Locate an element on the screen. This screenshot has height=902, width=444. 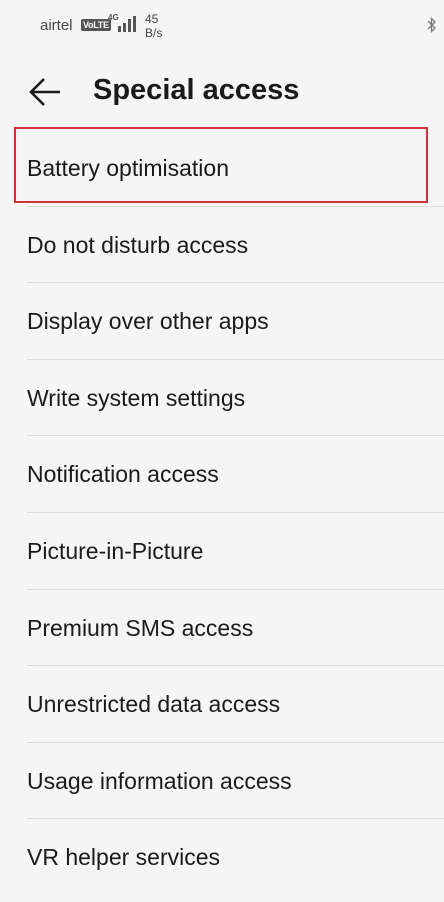
list-item-battery-optimisation: Battery optimisation is located at coordinates (222, 168).